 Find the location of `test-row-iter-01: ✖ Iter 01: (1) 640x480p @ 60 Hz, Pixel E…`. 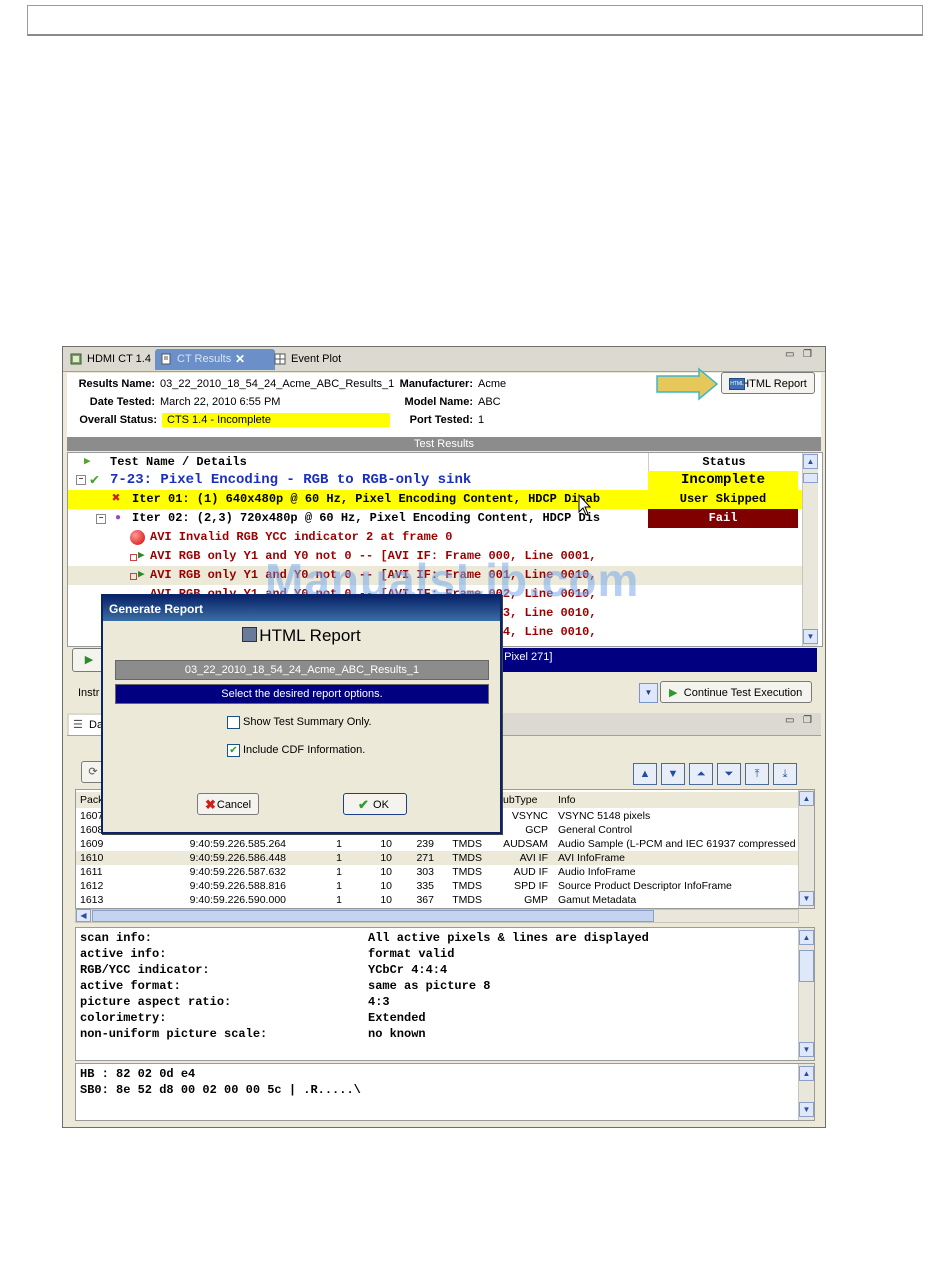

test-row-iter-01: ✖ Iter 01: (1) 640x480p @ 60 Hz, Pixel E… is located at coordinates (435, 499).